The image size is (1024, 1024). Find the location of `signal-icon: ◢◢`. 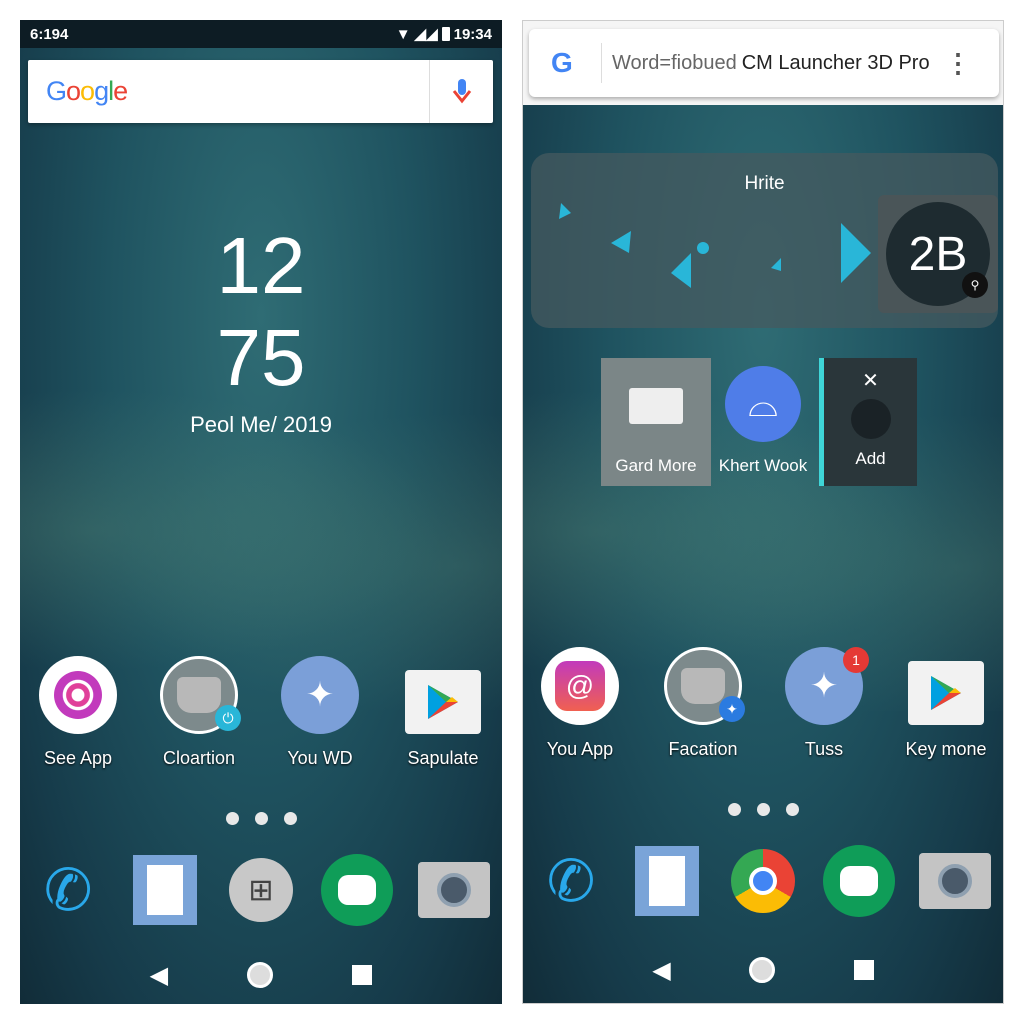

signal-icon: ◢◢ is located at coordinates (426, 34).